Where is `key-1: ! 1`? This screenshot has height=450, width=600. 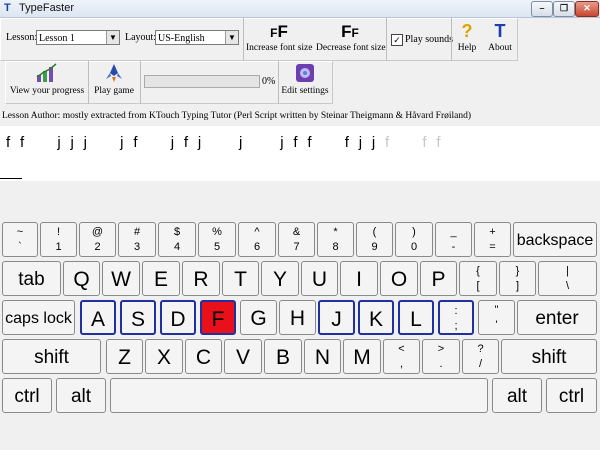 key-1: ! 1 is located at coordinates (58, 239).